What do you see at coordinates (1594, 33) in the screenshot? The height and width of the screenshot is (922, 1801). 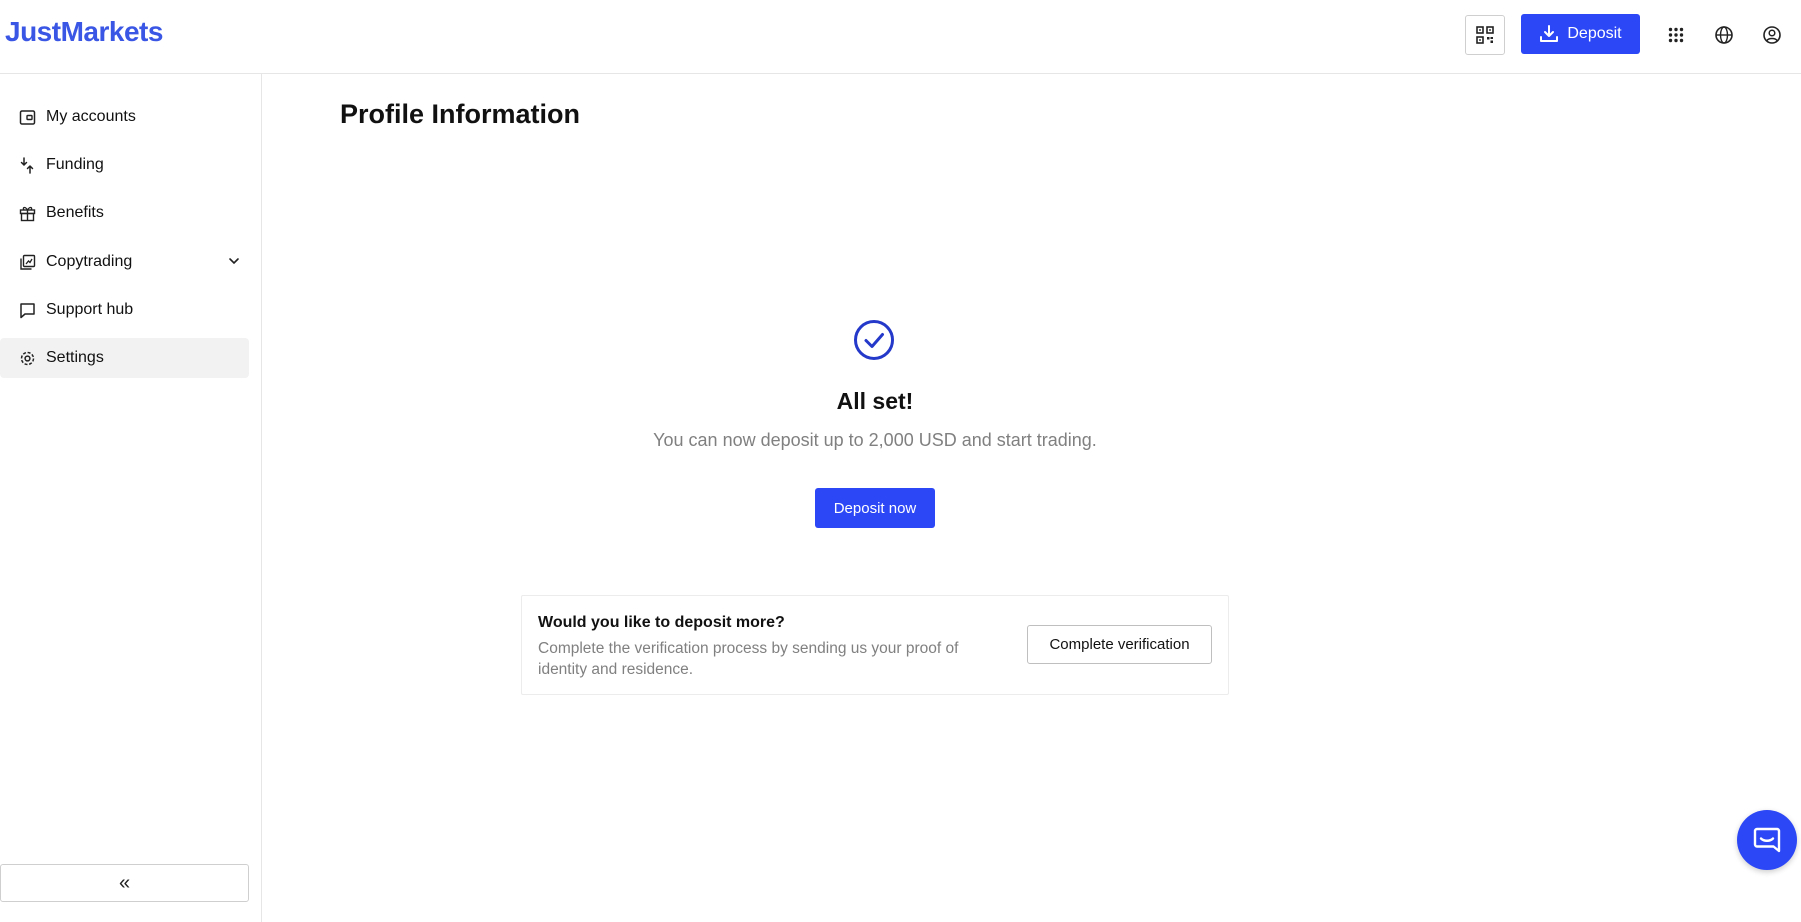 I see `deposit-button-label: Deposit` at bounding box center [1594, 33].